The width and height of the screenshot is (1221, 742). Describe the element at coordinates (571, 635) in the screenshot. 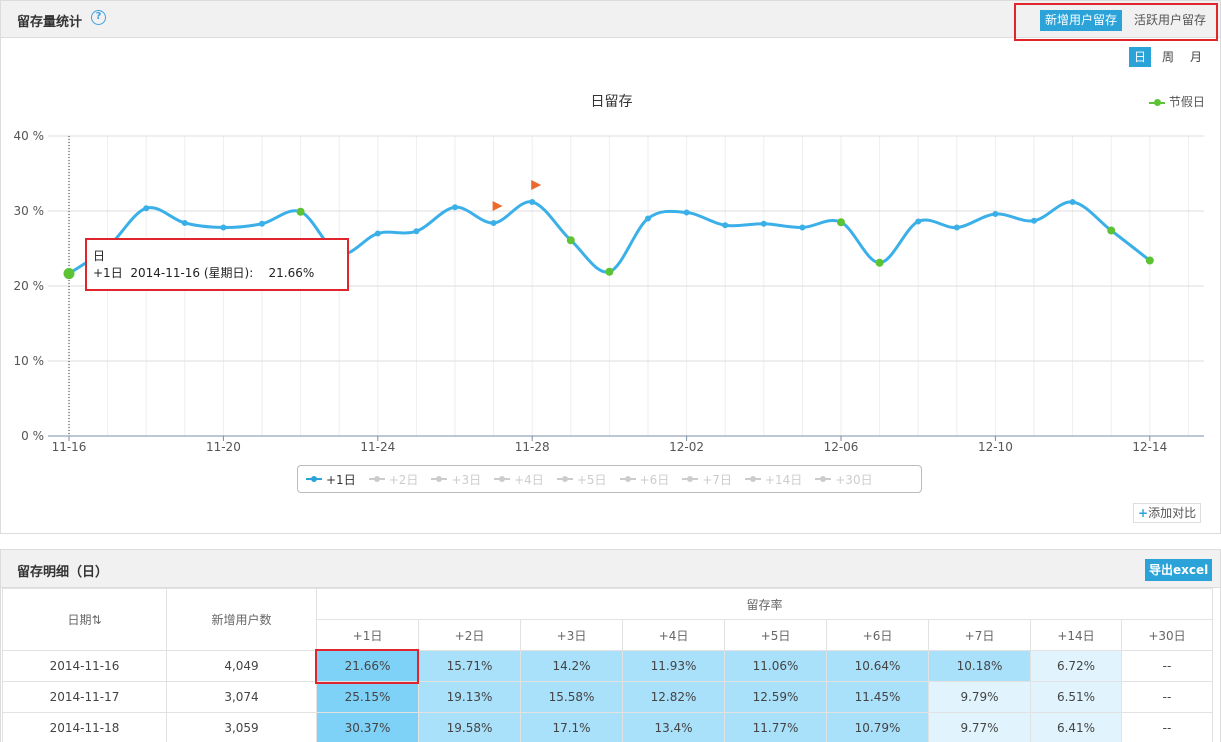

I see `col-header-day: +3日` at that location.